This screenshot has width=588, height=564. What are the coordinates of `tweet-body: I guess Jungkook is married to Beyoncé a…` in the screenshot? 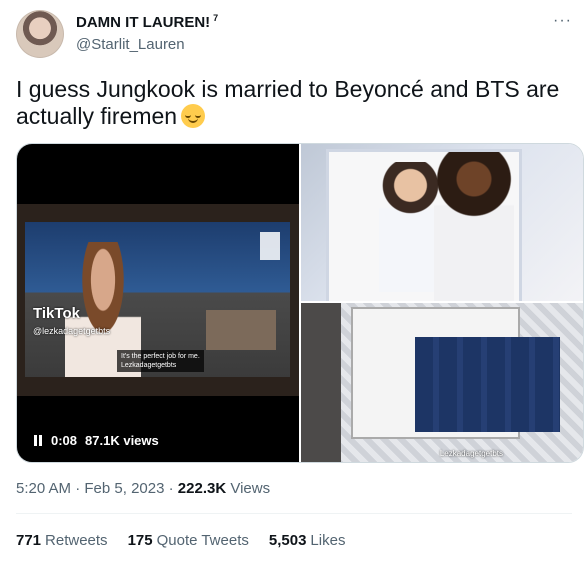 It's located at (288, 102).